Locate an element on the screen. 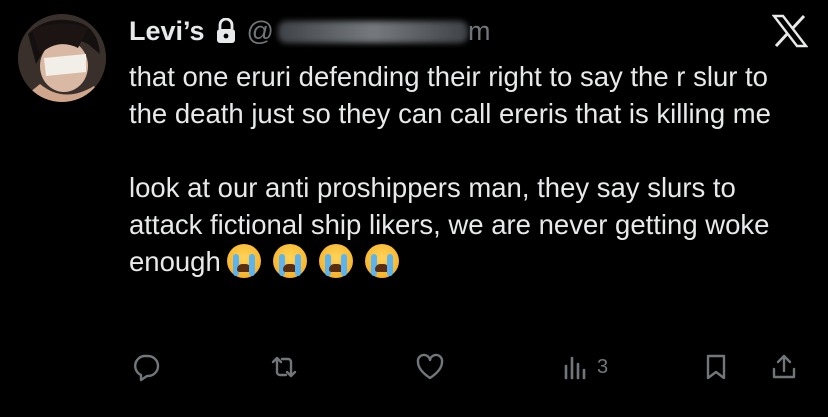 The height and width of the screenshot is (417, 828). reply-icon is located at coordinates (147, 368).